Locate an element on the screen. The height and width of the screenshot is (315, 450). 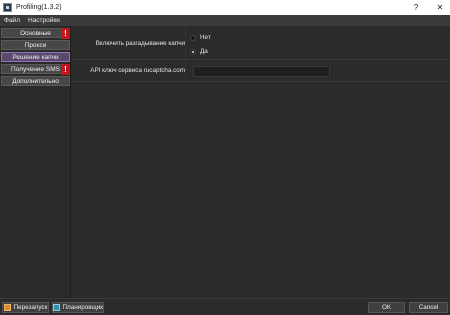
restart-button: Перезапуск is located at coordinates (25, 307).